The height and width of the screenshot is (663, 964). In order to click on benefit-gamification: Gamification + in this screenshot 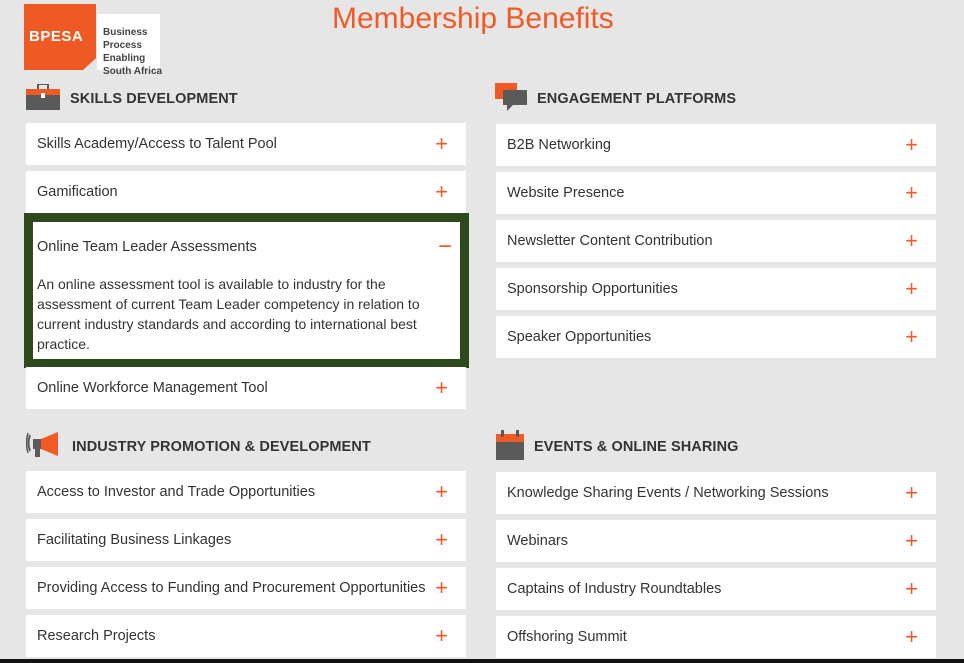, I will do `click(246, 192)`.